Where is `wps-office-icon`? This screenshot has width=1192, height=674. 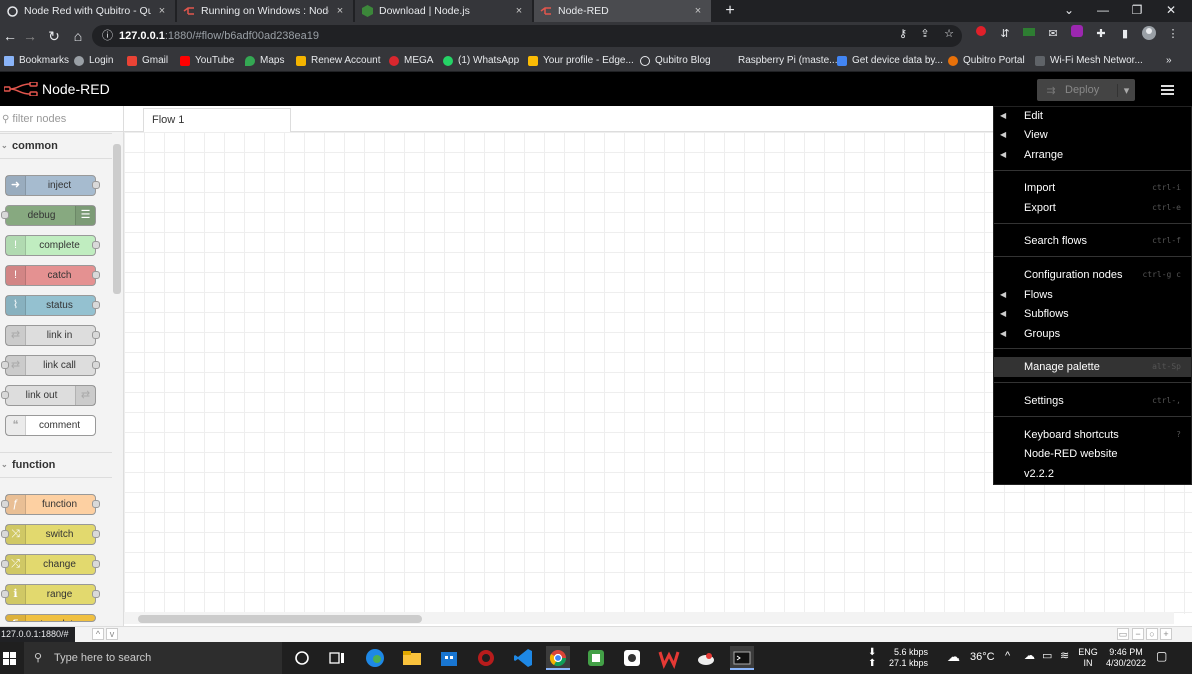
wps-office-icon is located at coordinates (669, 658).